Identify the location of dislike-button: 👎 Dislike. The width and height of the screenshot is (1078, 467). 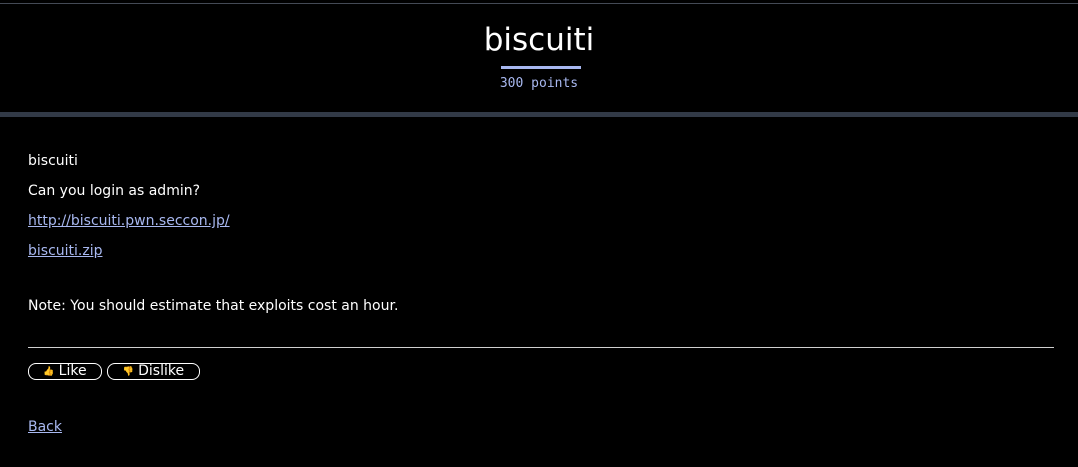
(153, 371).